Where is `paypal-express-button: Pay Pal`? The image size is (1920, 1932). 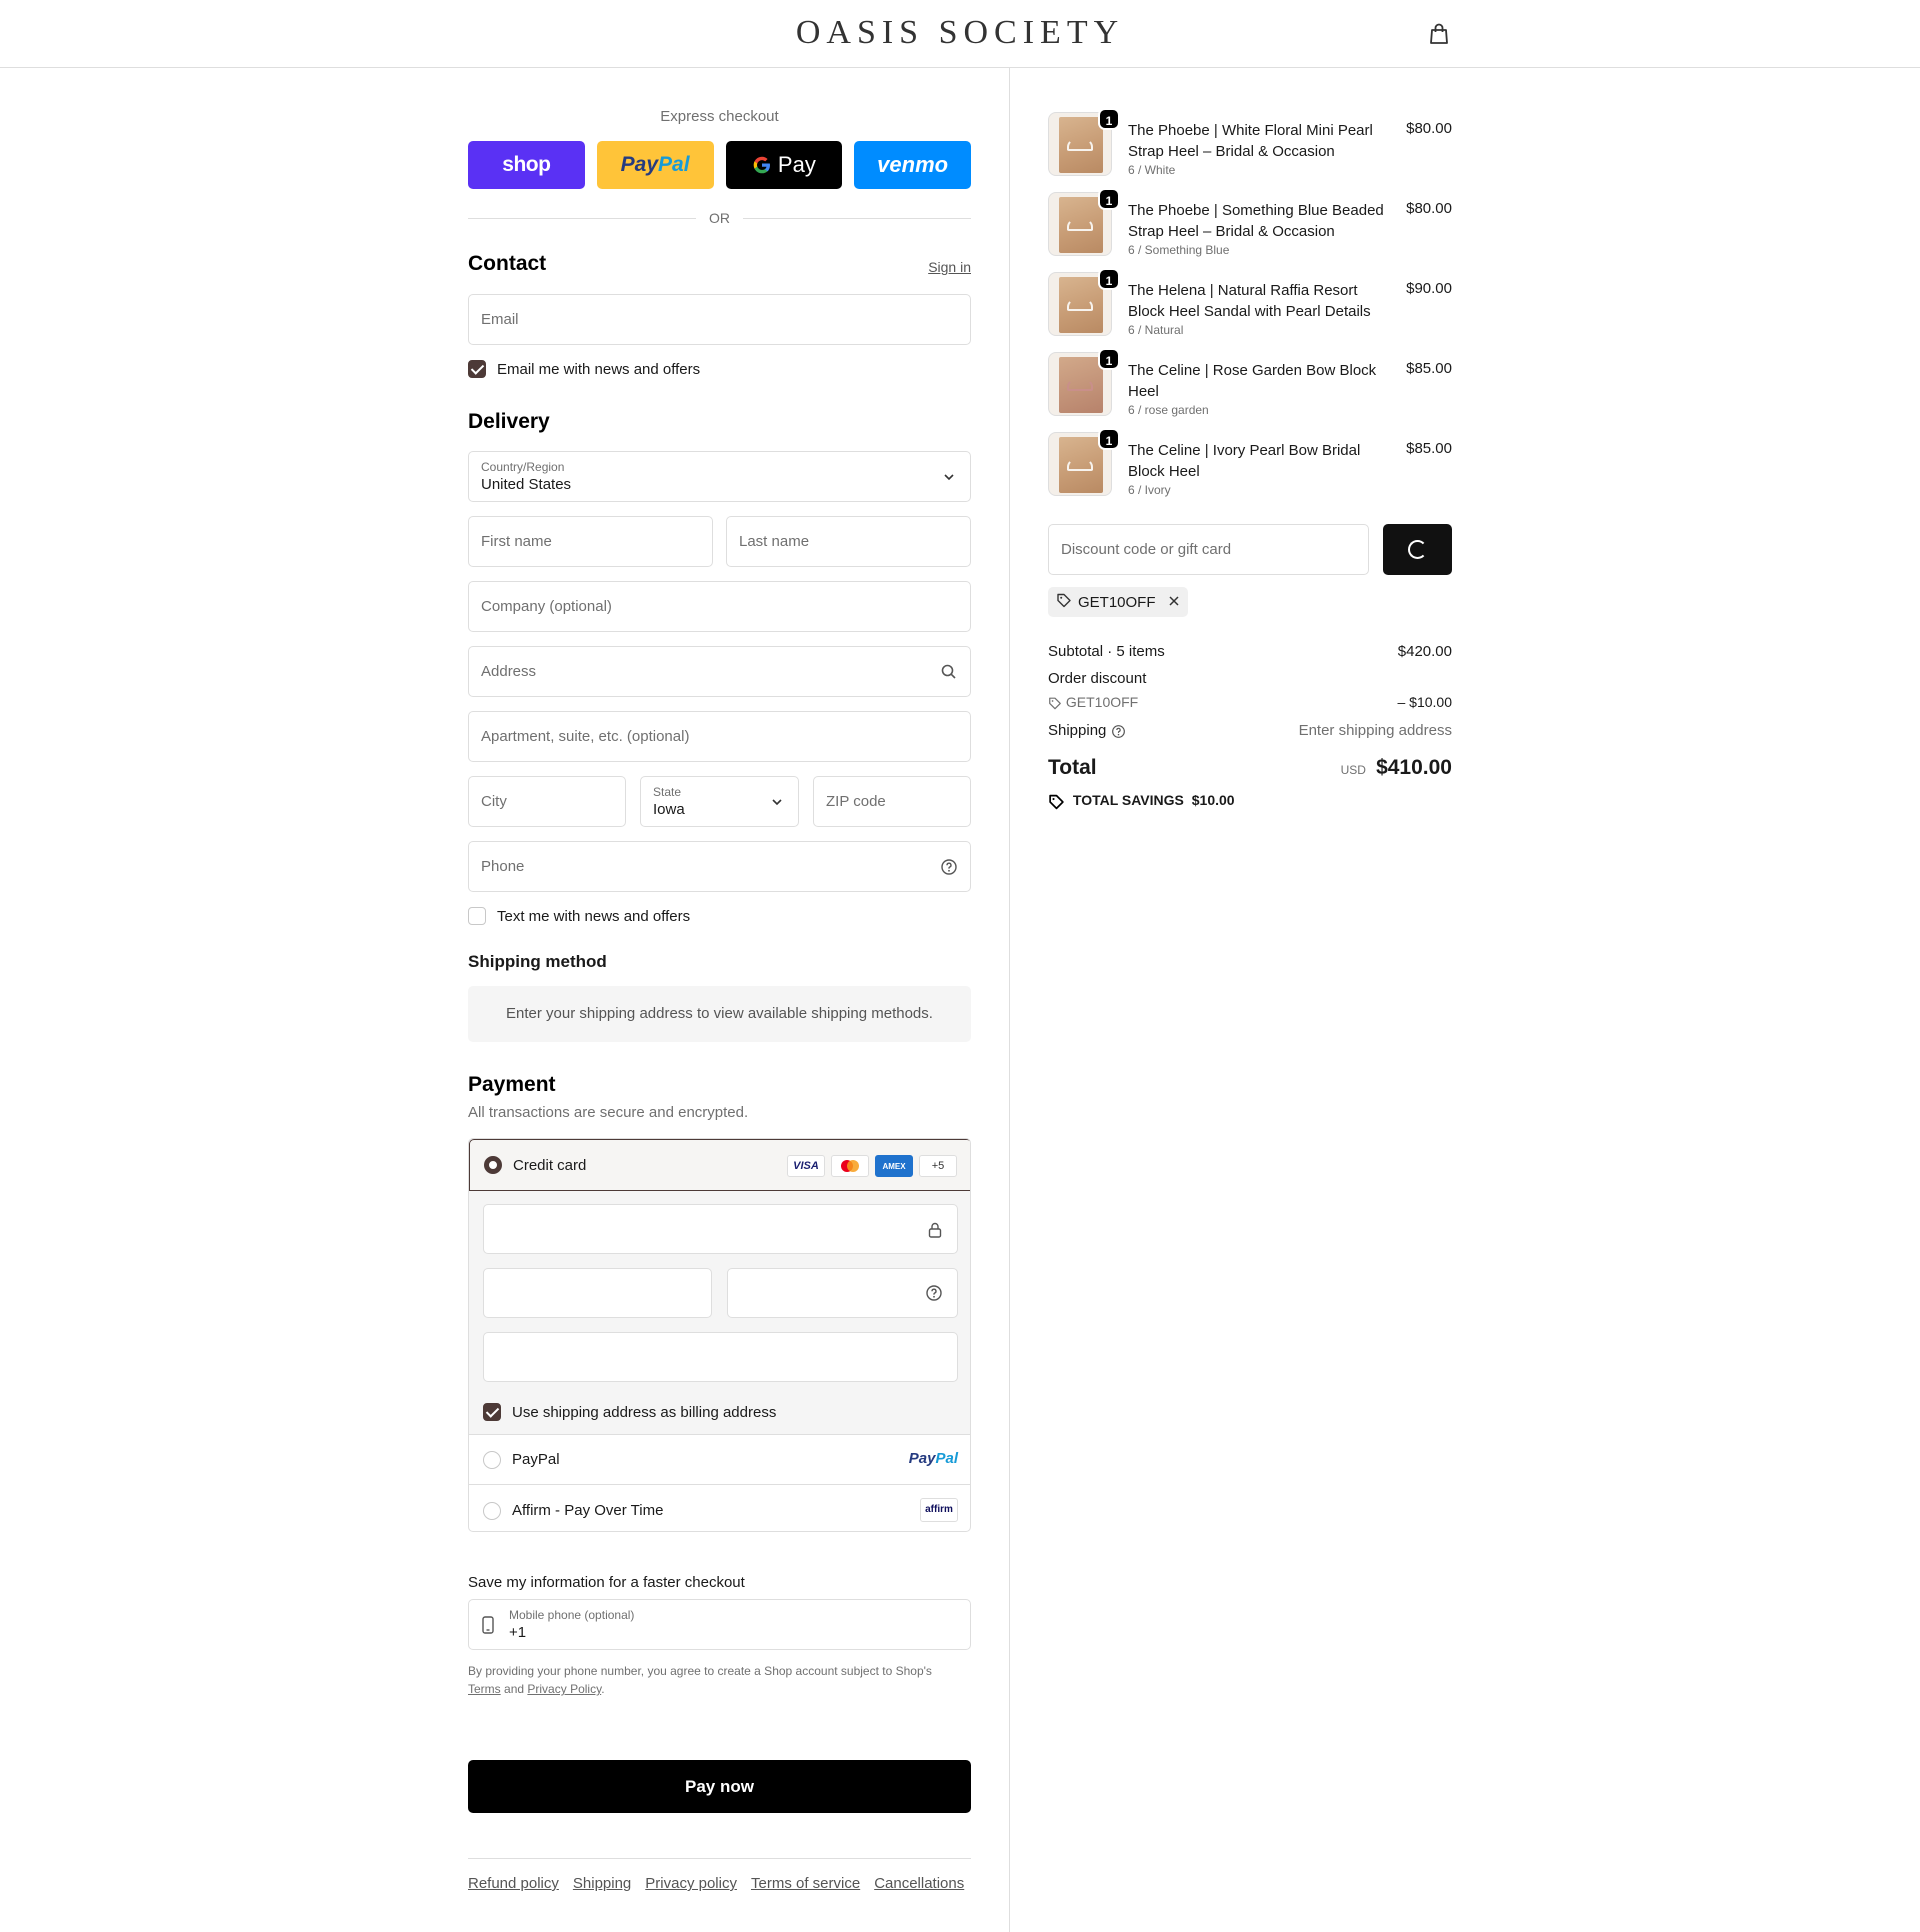 paypal-express-button: Pay Pal is located at coordinates (655, 165).